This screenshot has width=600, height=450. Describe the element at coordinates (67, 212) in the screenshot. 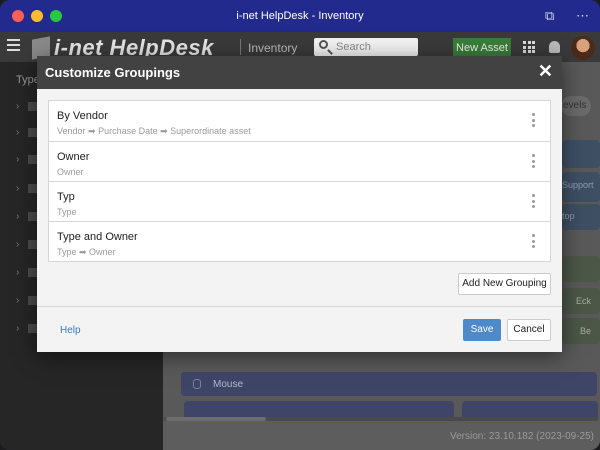

I see `grouping-path: Type` at that location.